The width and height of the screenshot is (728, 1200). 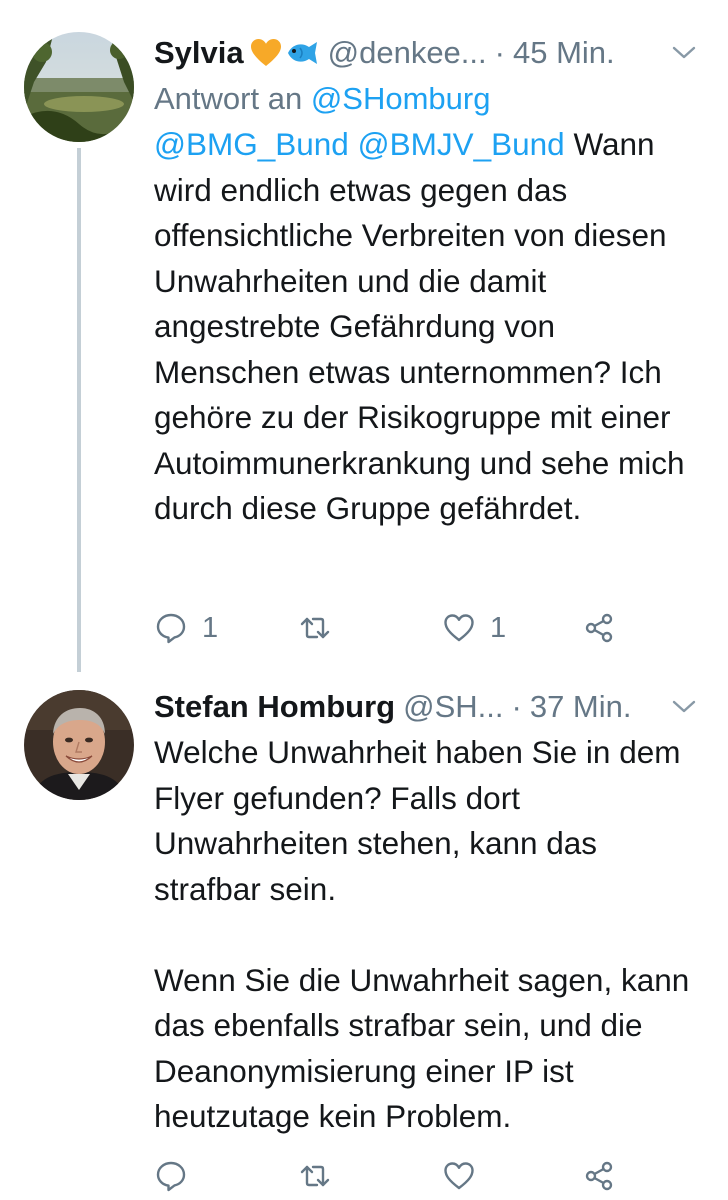 I want to click on reply-button: 1, so click(x=186, y=628).